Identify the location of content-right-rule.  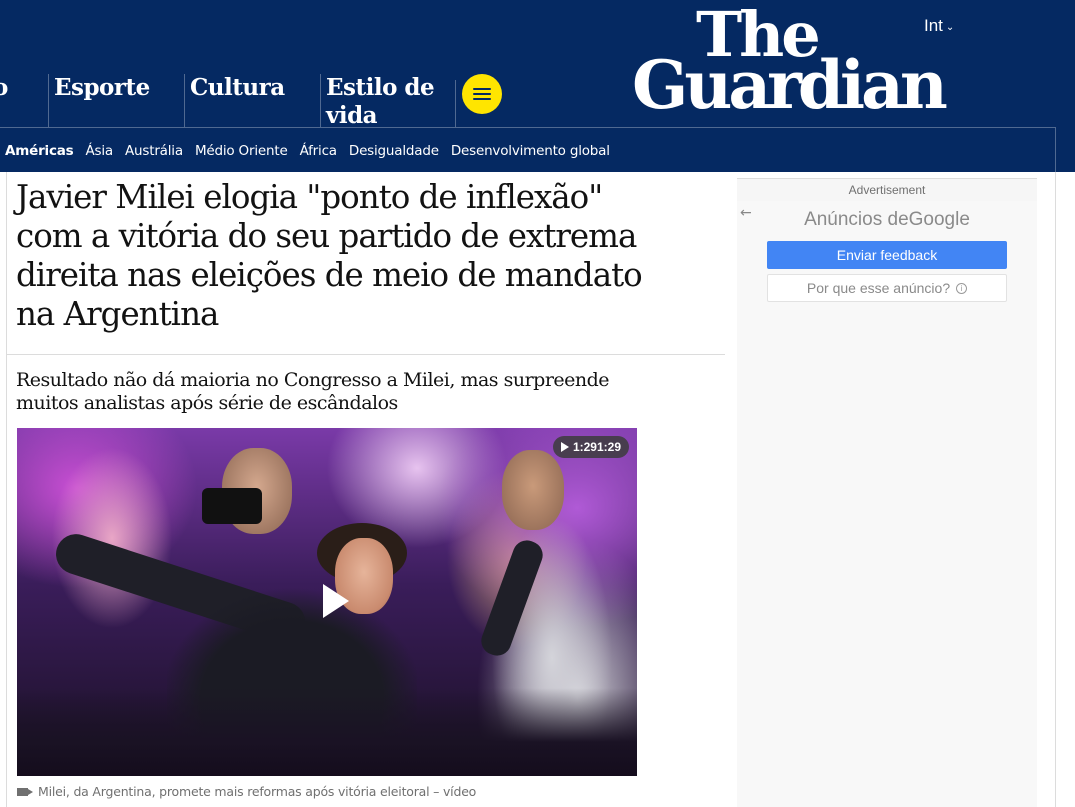
(1055, 489).